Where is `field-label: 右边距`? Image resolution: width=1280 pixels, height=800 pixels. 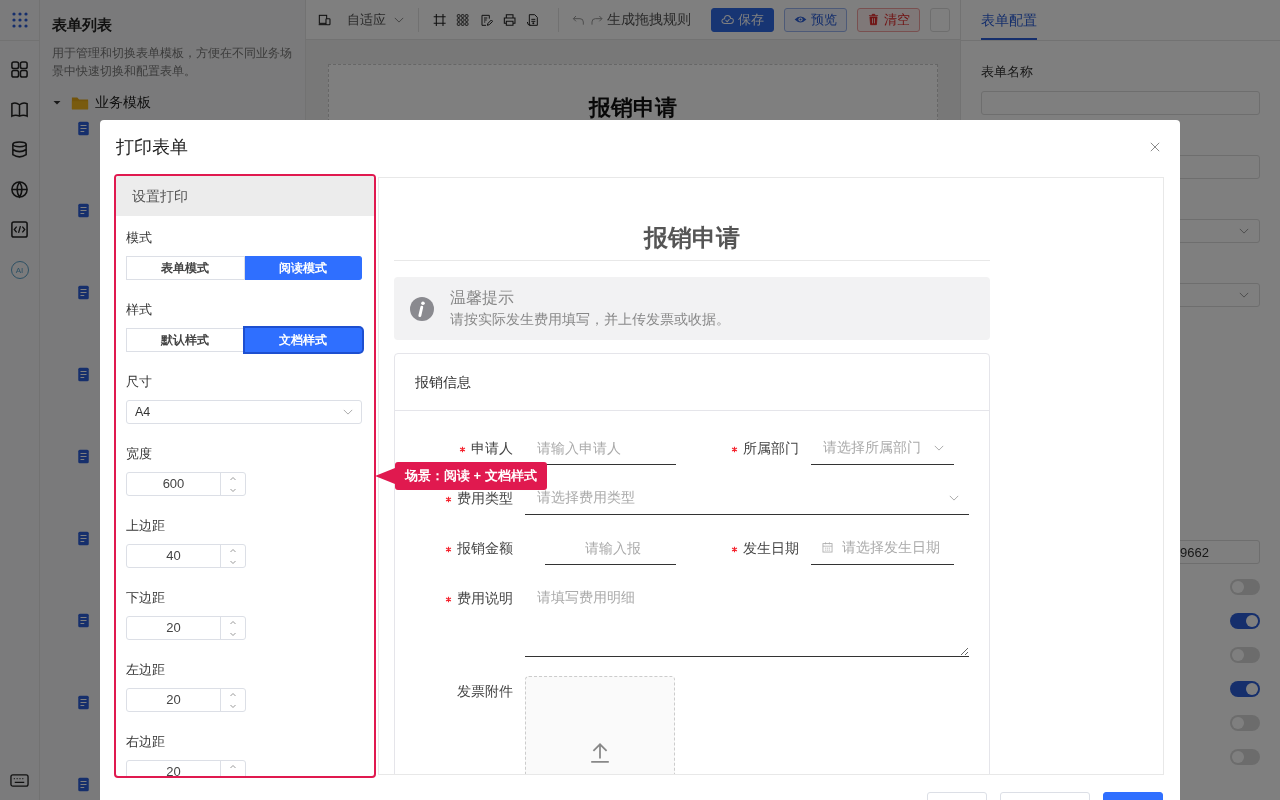
field-label: 右边距 is located at coordinates (146, 742).